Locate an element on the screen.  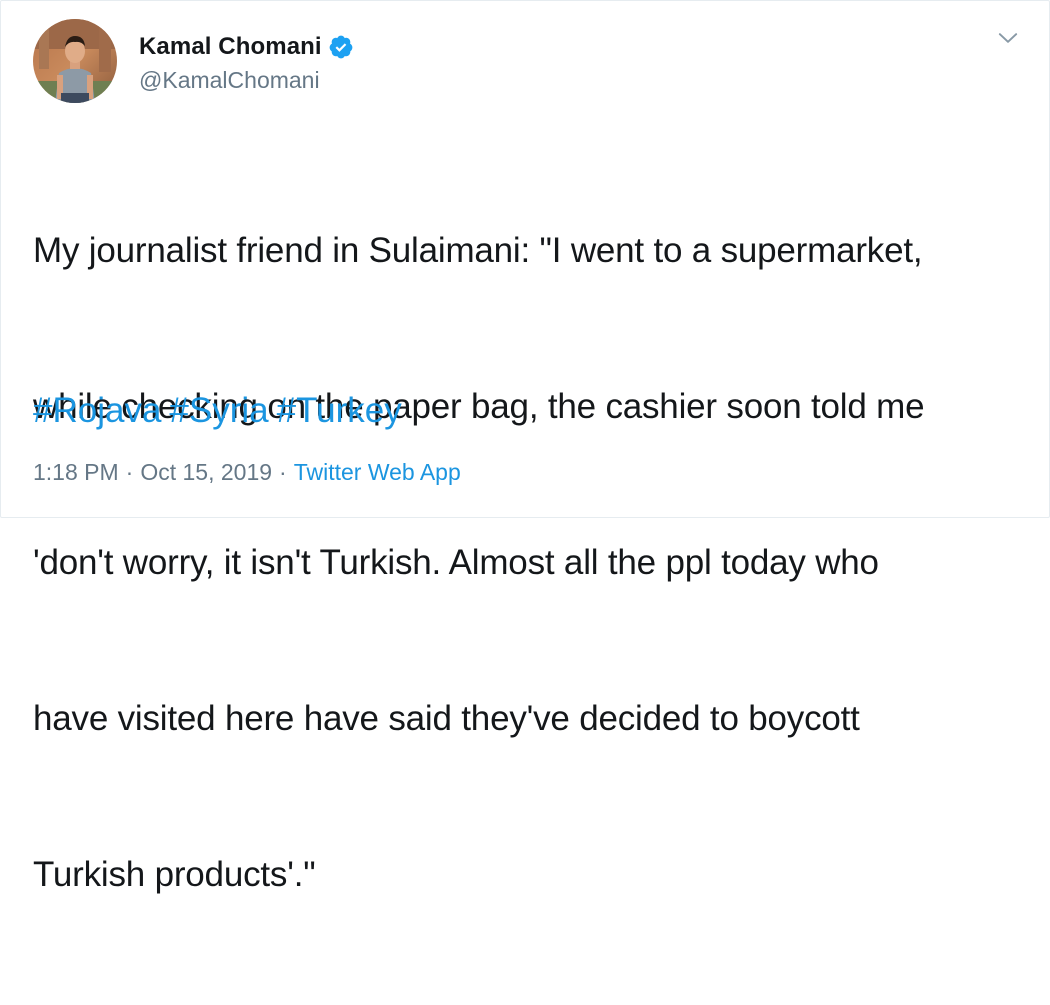
avatar-photo is located at coordinates (75, 61).